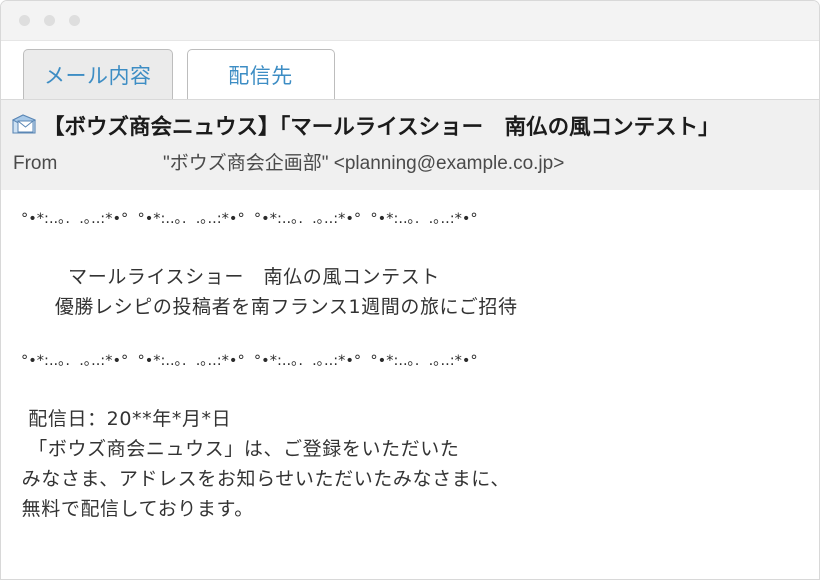 The height and width of the screenshot is (580, 820). I want to click on body-line-2: 「ボウズ商会ニュウス」は、ご登録をいただいた, so click(237, 449).